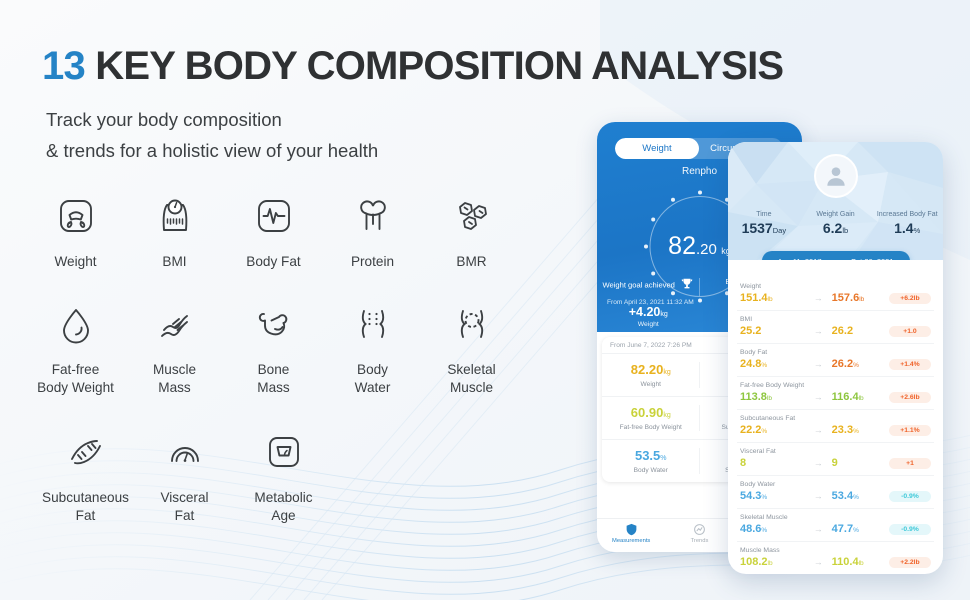 Image resolution: width=970 pixels, height=600 pixels. What do you see at coordinates (682, 246) in the screenshot?
I see `weight-whole: 82` at bounding box center [682, 246].